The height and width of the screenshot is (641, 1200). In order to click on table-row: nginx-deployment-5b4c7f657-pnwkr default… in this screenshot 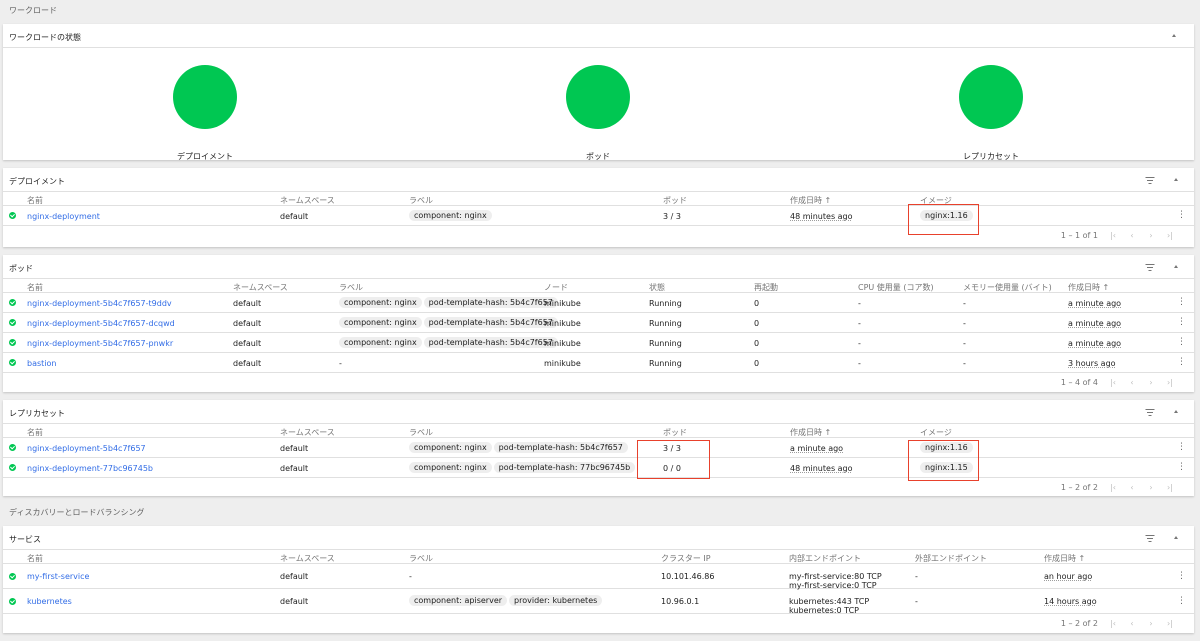, I will do `click(598, 343)`.